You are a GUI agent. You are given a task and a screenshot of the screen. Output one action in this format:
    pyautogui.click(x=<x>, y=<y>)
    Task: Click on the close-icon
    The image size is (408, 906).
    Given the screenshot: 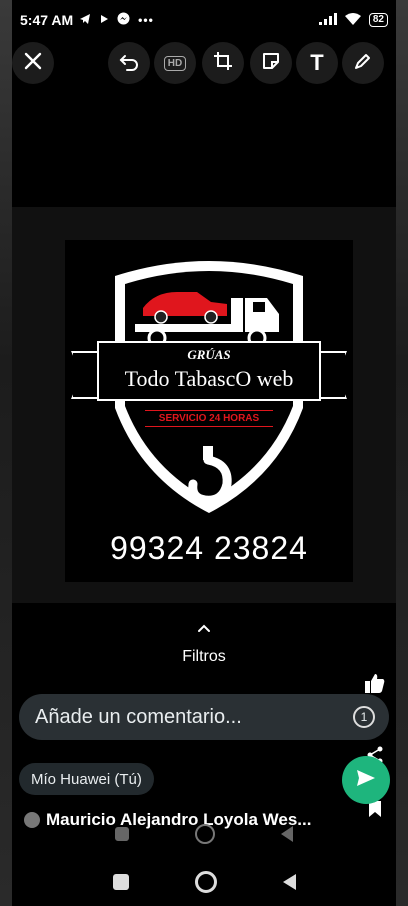 What is the action you would take?
    pyautogui.click(x=33, y=63)
    